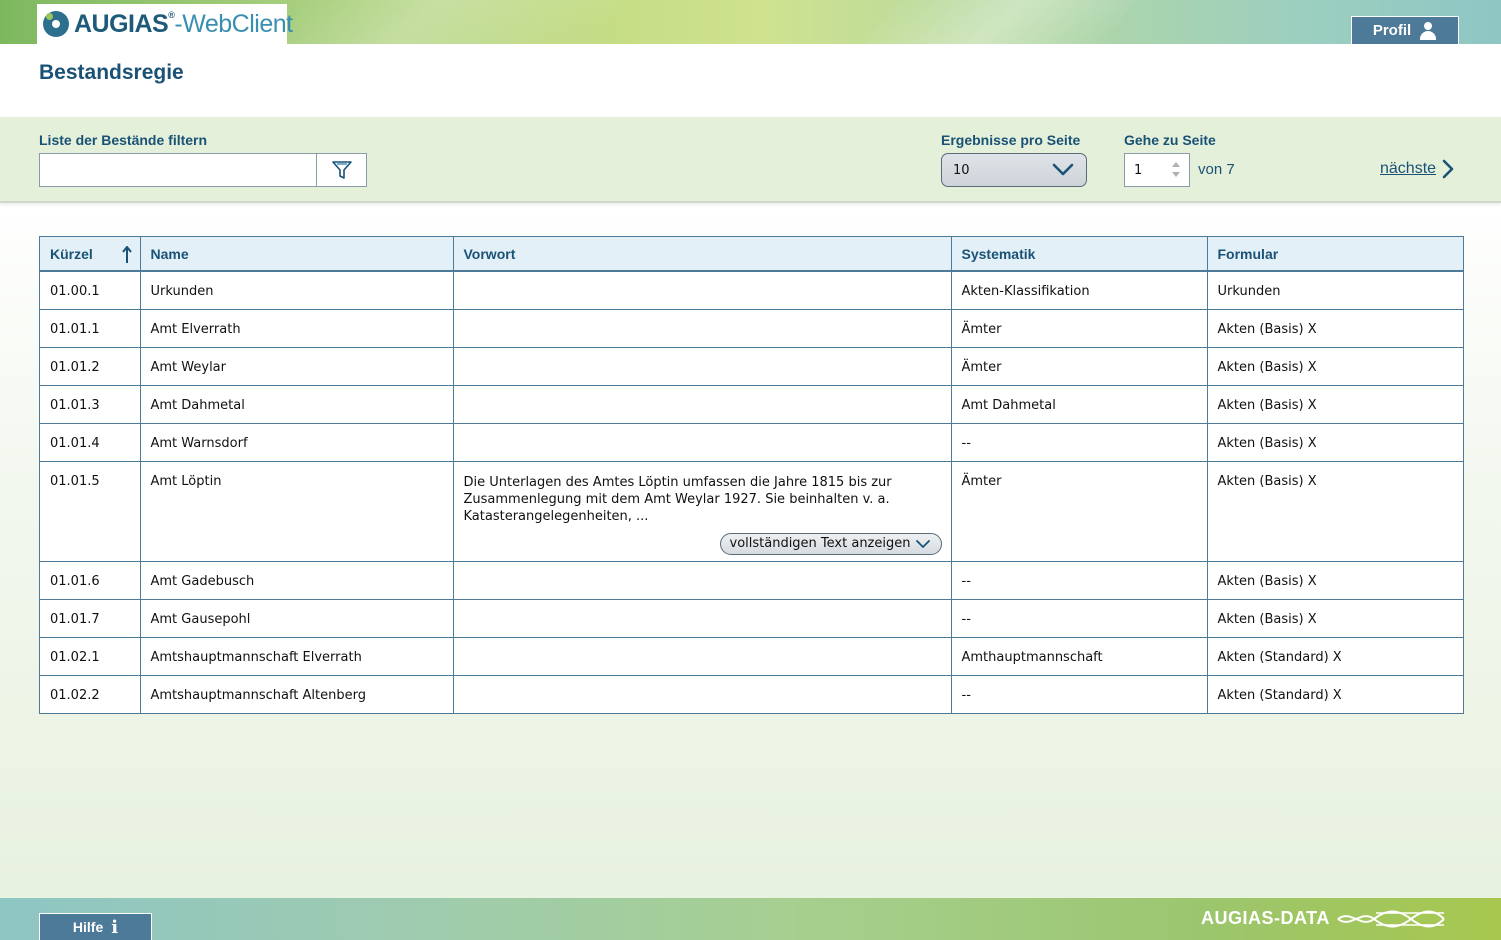 This screenshot has width=1501, height=940. What do you see at coordinates (702, 254) in the screenshot?
I see `column-header-vorwort: Vorwort` at bounding box center [702, 254].